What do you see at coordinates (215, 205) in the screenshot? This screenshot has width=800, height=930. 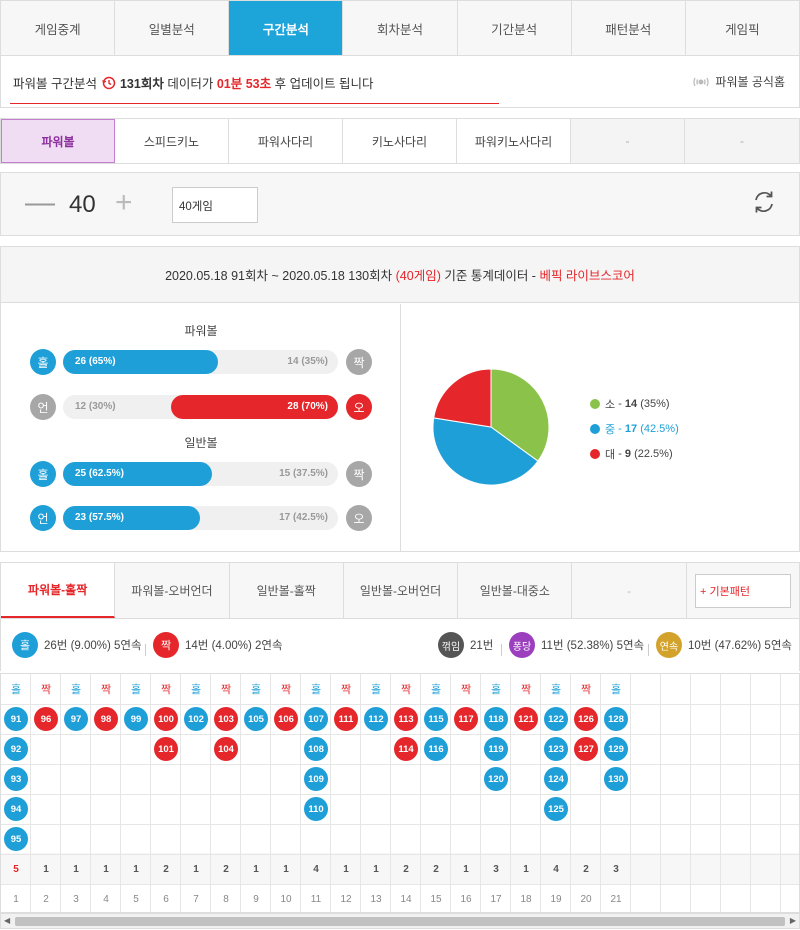 I see `game-count-select: 40게임` at bounding box center [215, 205].